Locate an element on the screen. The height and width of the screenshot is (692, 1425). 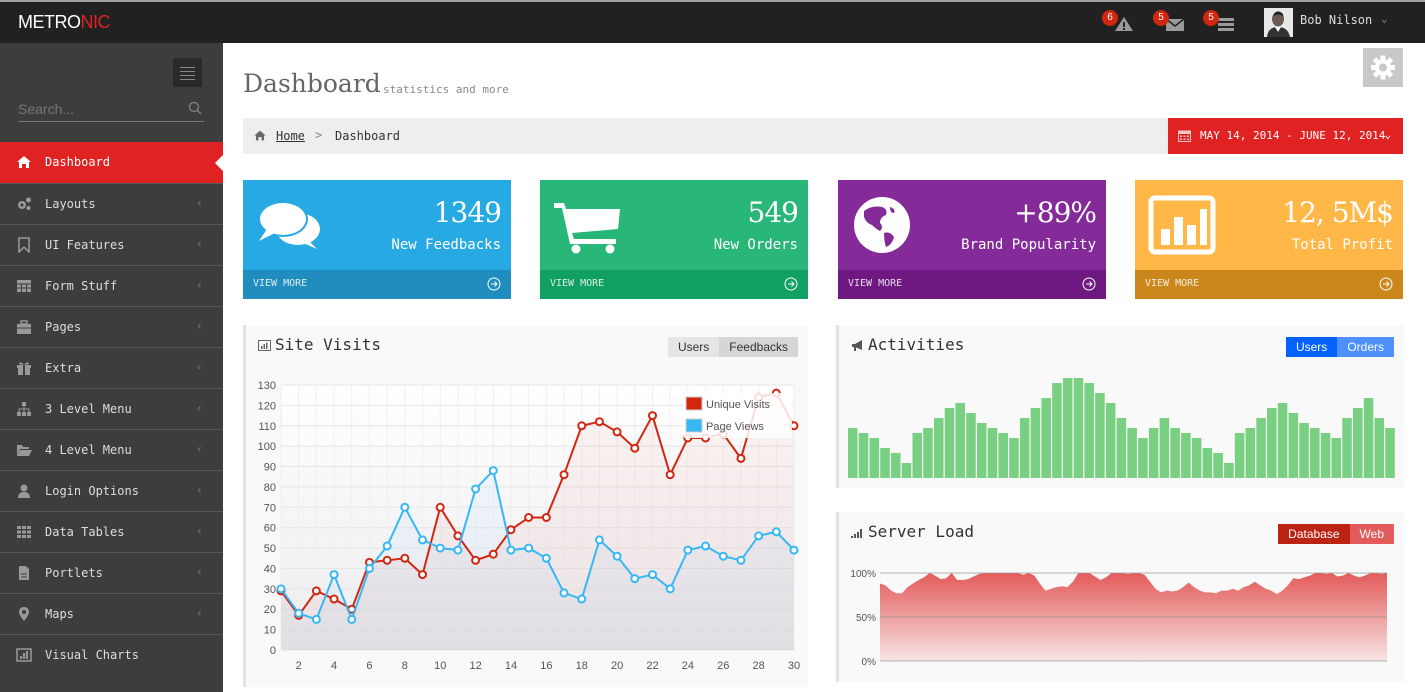
notification-button: 6 is located at coordinates (1118, 21).